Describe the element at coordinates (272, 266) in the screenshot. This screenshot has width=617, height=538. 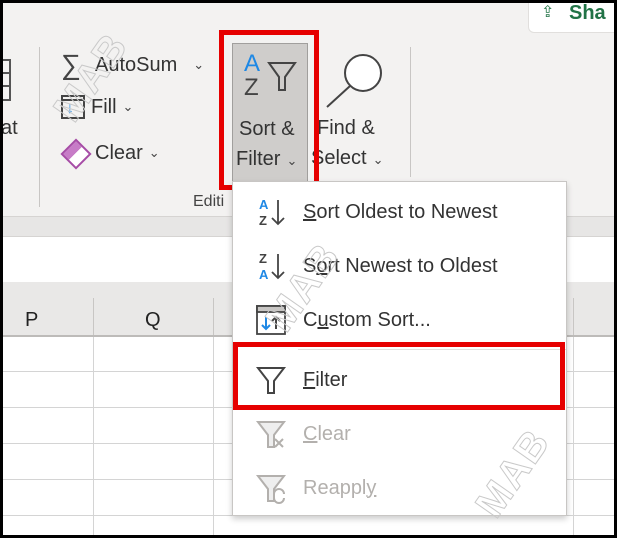
I see `sort-descending-icon: Z A` at that location.